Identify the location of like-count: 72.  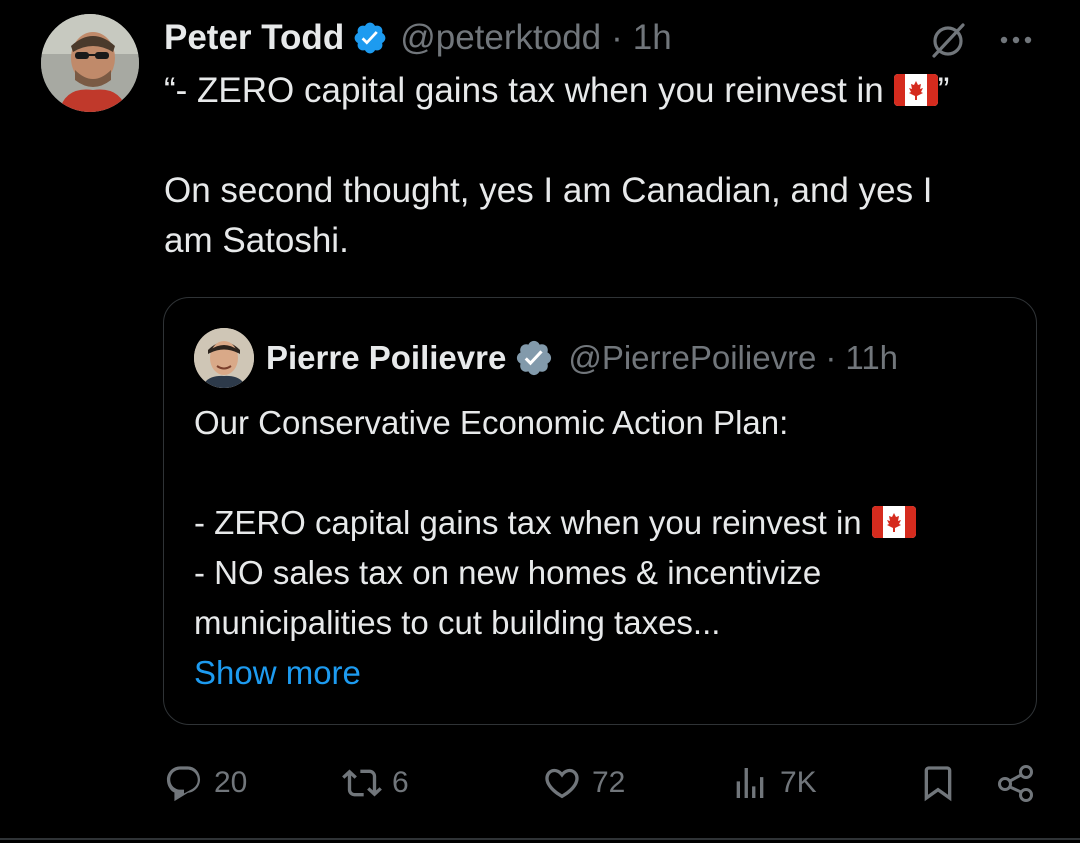
(609, 782).